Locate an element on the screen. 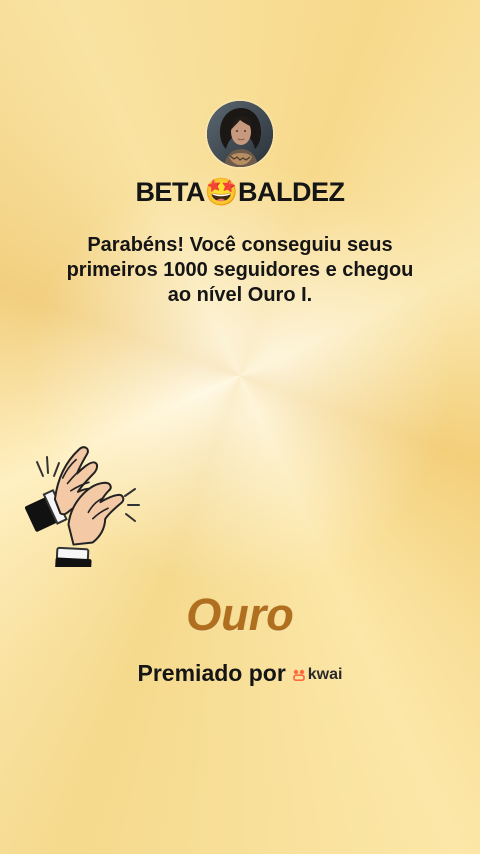 The image size is (480, 854). avatar is located at coordinates (240, 134).